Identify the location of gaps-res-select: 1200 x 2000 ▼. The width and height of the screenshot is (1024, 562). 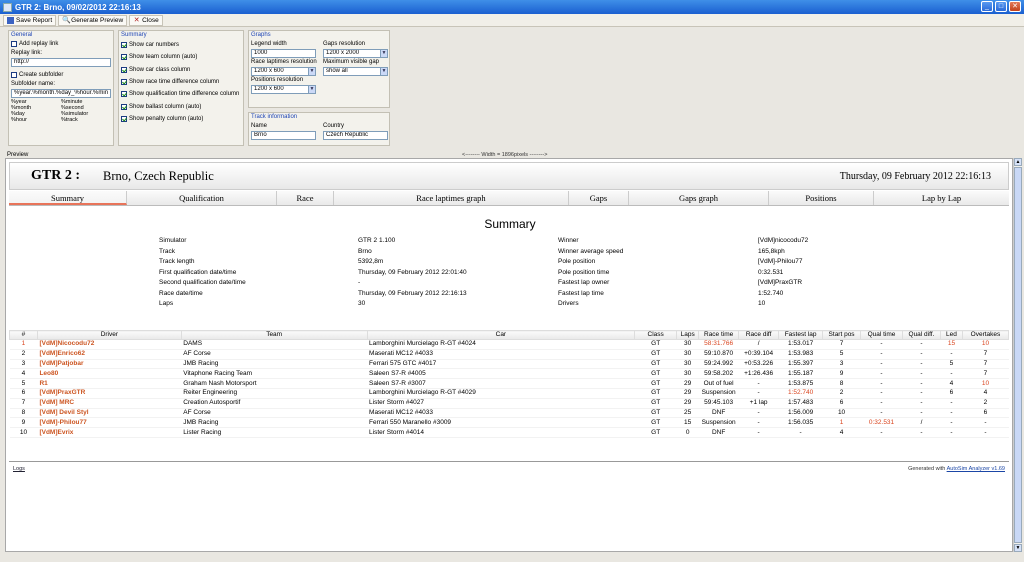
(355, 53).